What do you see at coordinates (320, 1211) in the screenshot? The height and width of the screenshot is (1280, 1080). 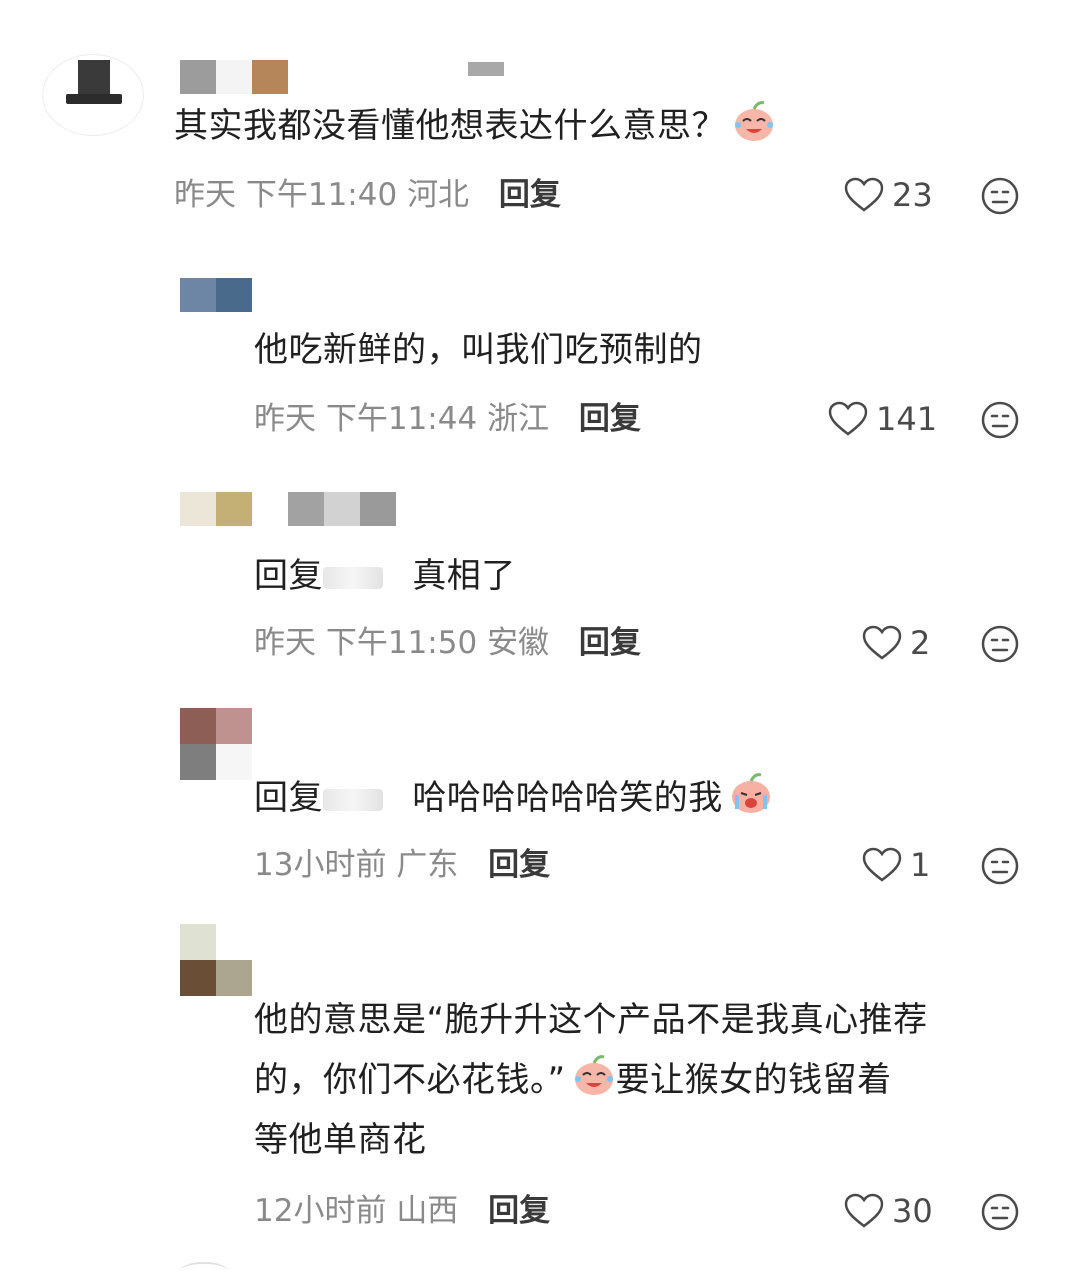 I see `comment-time: 12小时前` at bounding box center [320, 1211].